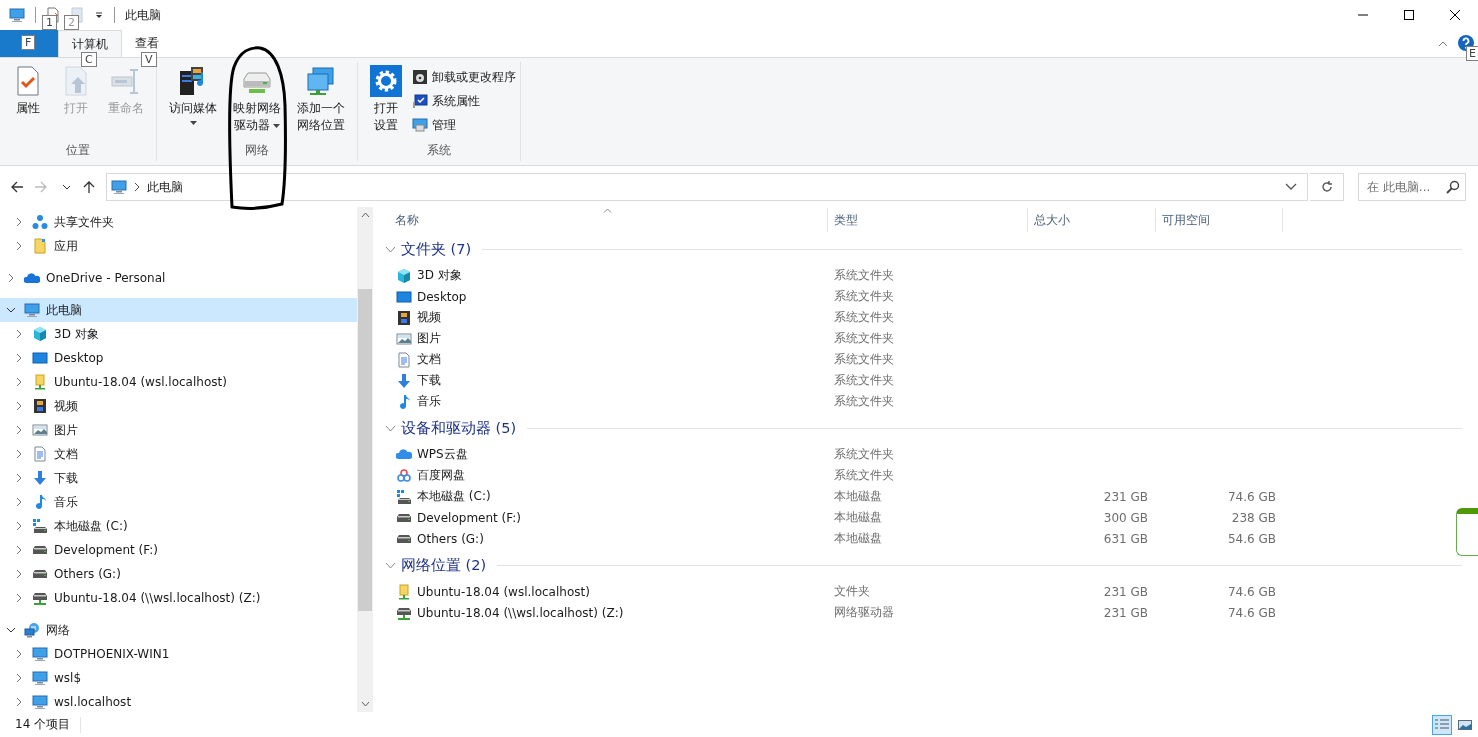  What do you see at coordinates (605, 591) in the screenshot?
I see `file-name: Ubuntu-18.04 (wsl.localhost)` at bounding box center [605, 591].